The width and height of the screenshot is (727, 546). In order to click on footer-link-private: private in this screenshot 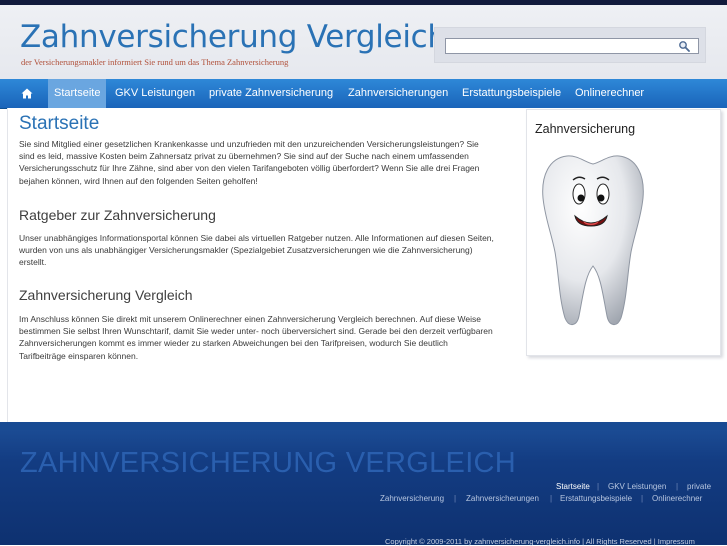, I will do `click(699, 486)`.